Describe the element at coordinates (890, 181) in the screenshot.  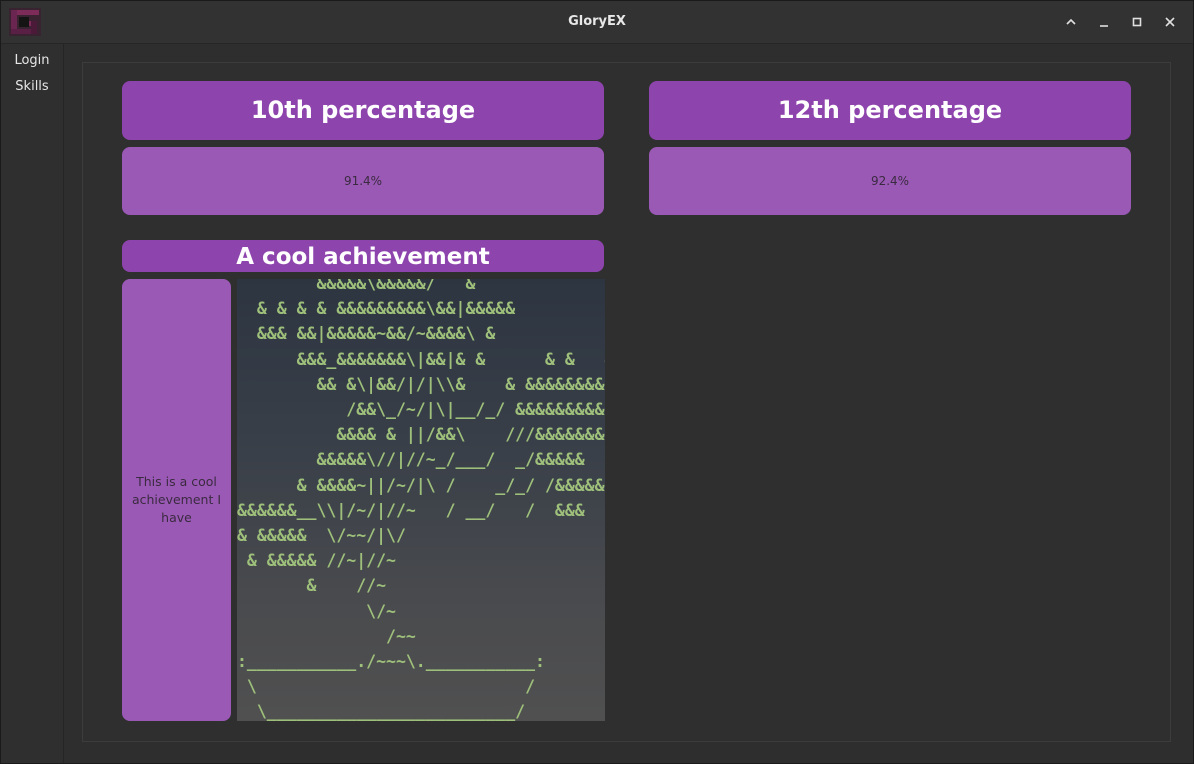
I see `twelfth-percentage-value: 92.4%` at that location.